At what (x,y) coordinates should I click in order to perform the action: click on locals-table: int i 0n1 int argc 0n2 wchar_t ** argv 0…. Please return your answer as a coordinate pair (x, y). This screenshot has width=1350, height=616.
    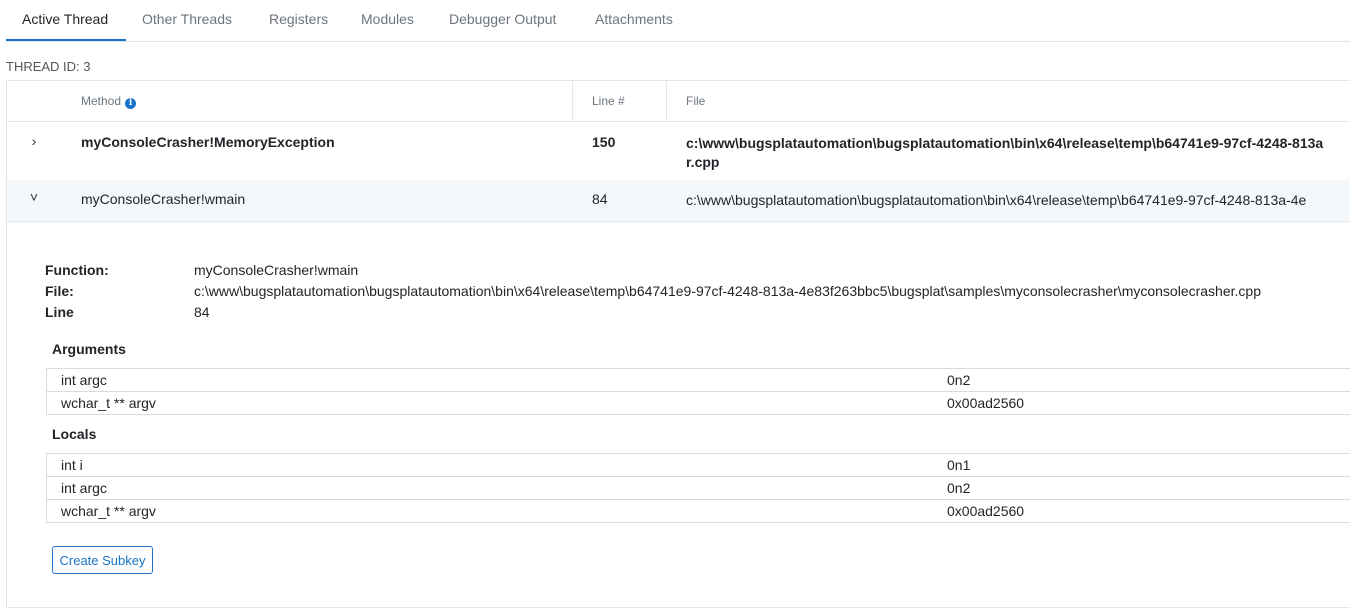
    Looking at the image, I should click on (698, 488).